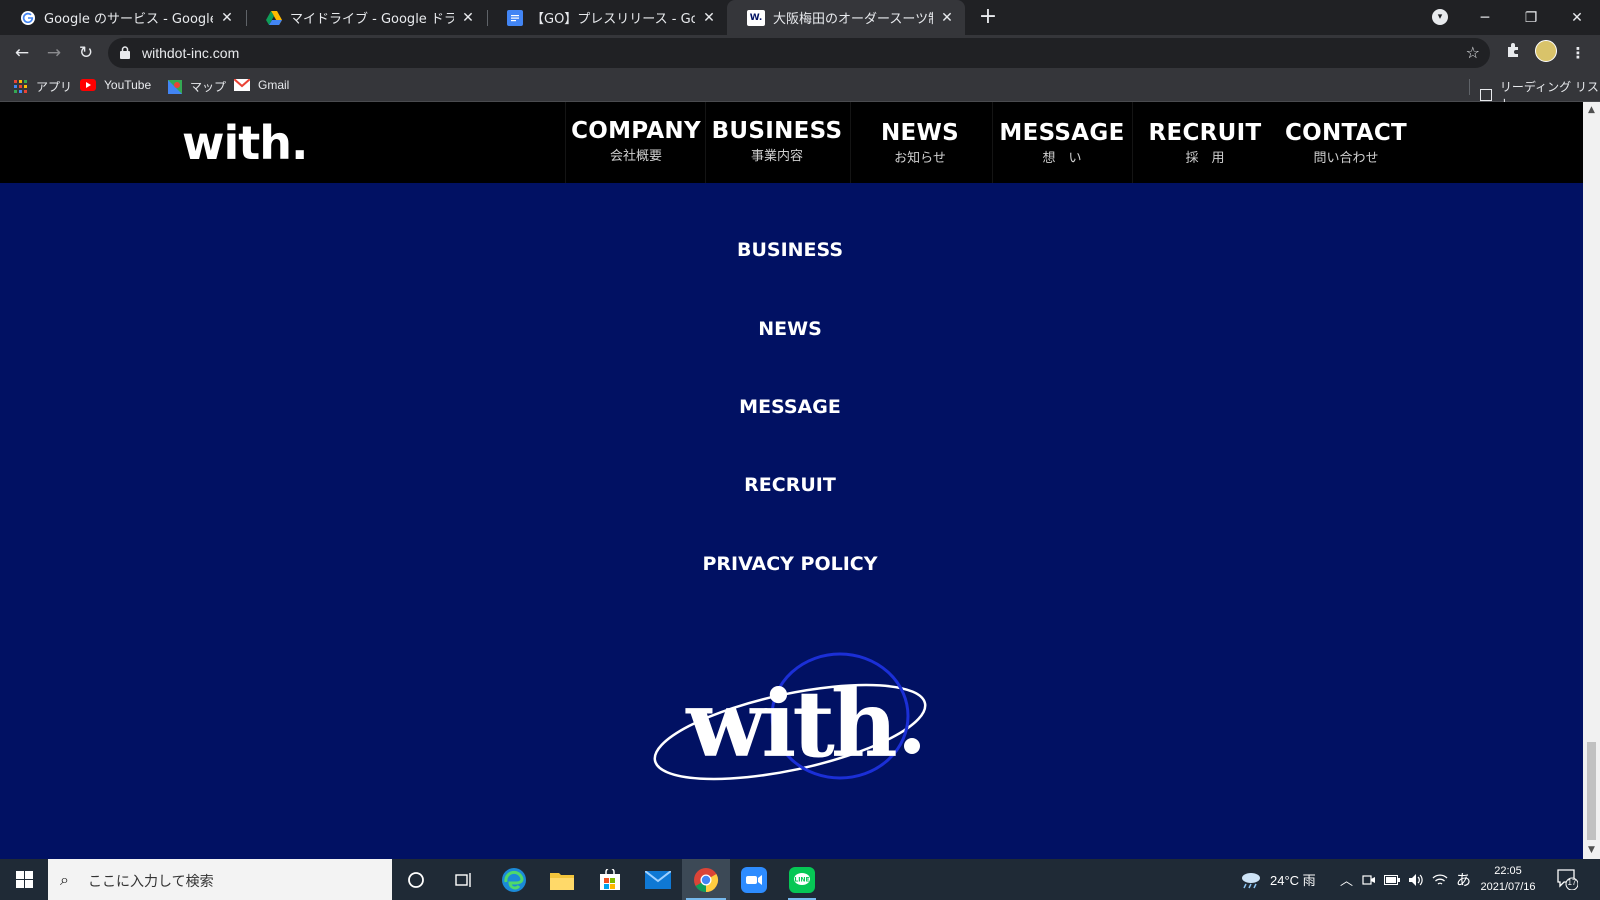 The width and height of the screenshot is (1600, 900). I want to click on nav-label-ja: 採 用, so click(1205, 158).